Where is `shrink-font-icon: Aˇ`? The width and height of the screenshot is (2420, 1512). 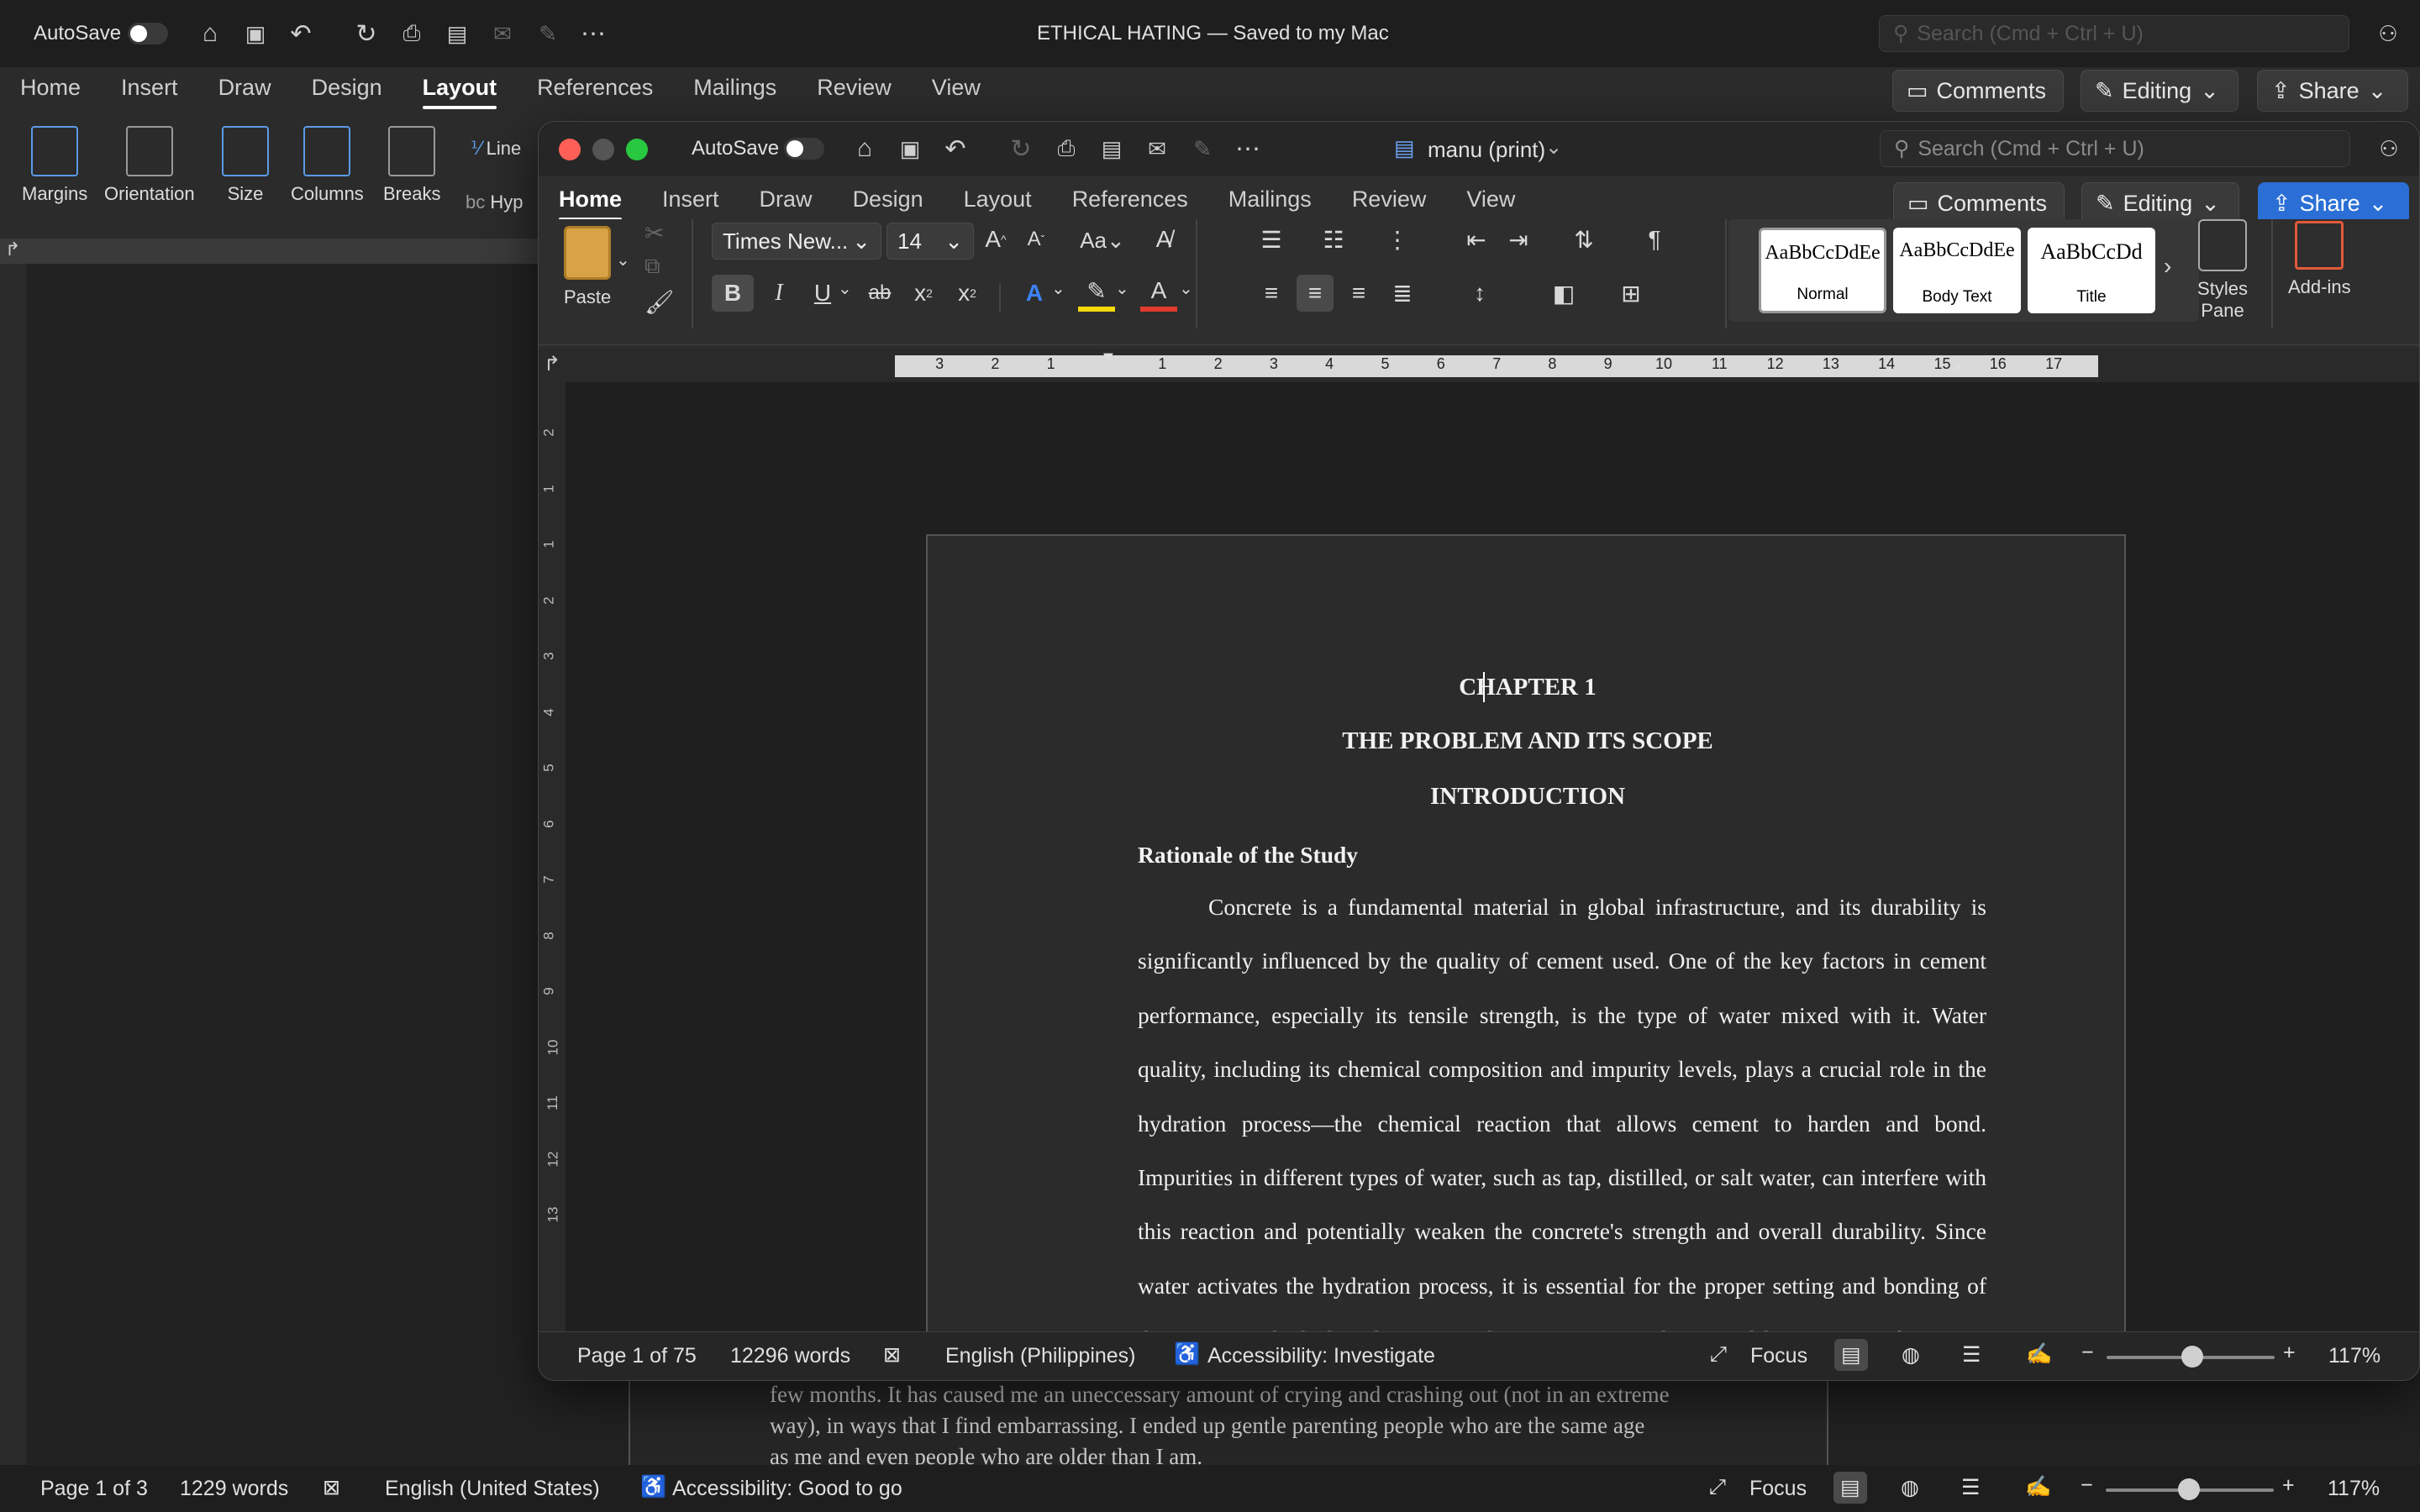
shrink-font-icon: Aˇ is located at coordinates (1036, 239).